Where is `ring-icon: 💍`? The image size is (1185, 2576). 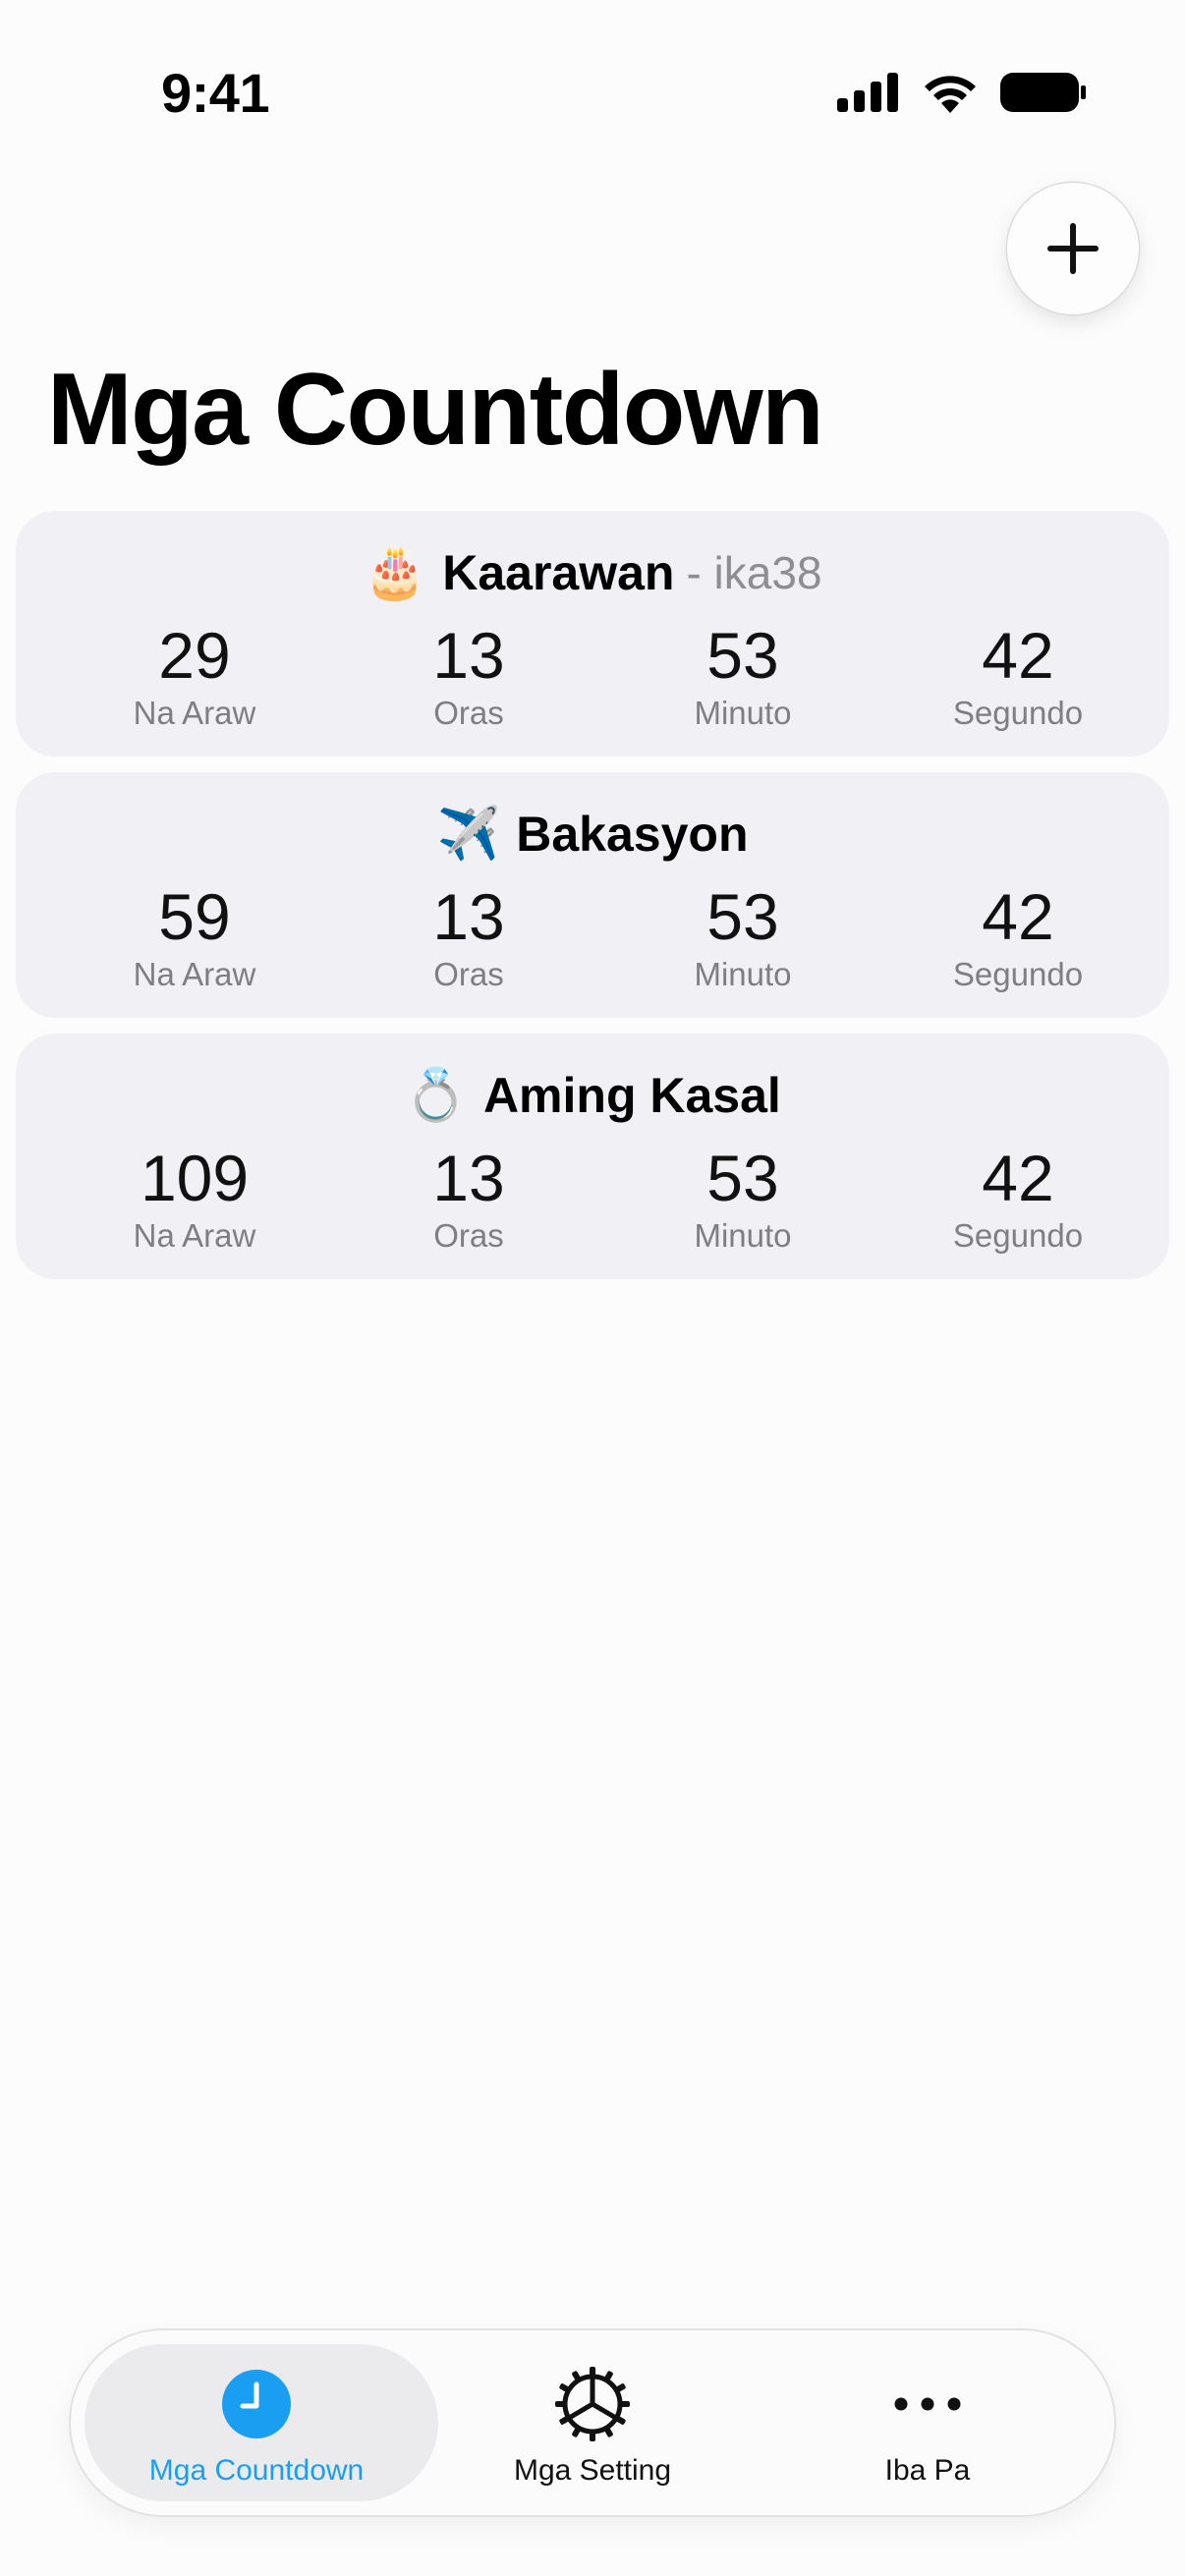 ring-icon: 💍 is located at coordinates (436, 1095).